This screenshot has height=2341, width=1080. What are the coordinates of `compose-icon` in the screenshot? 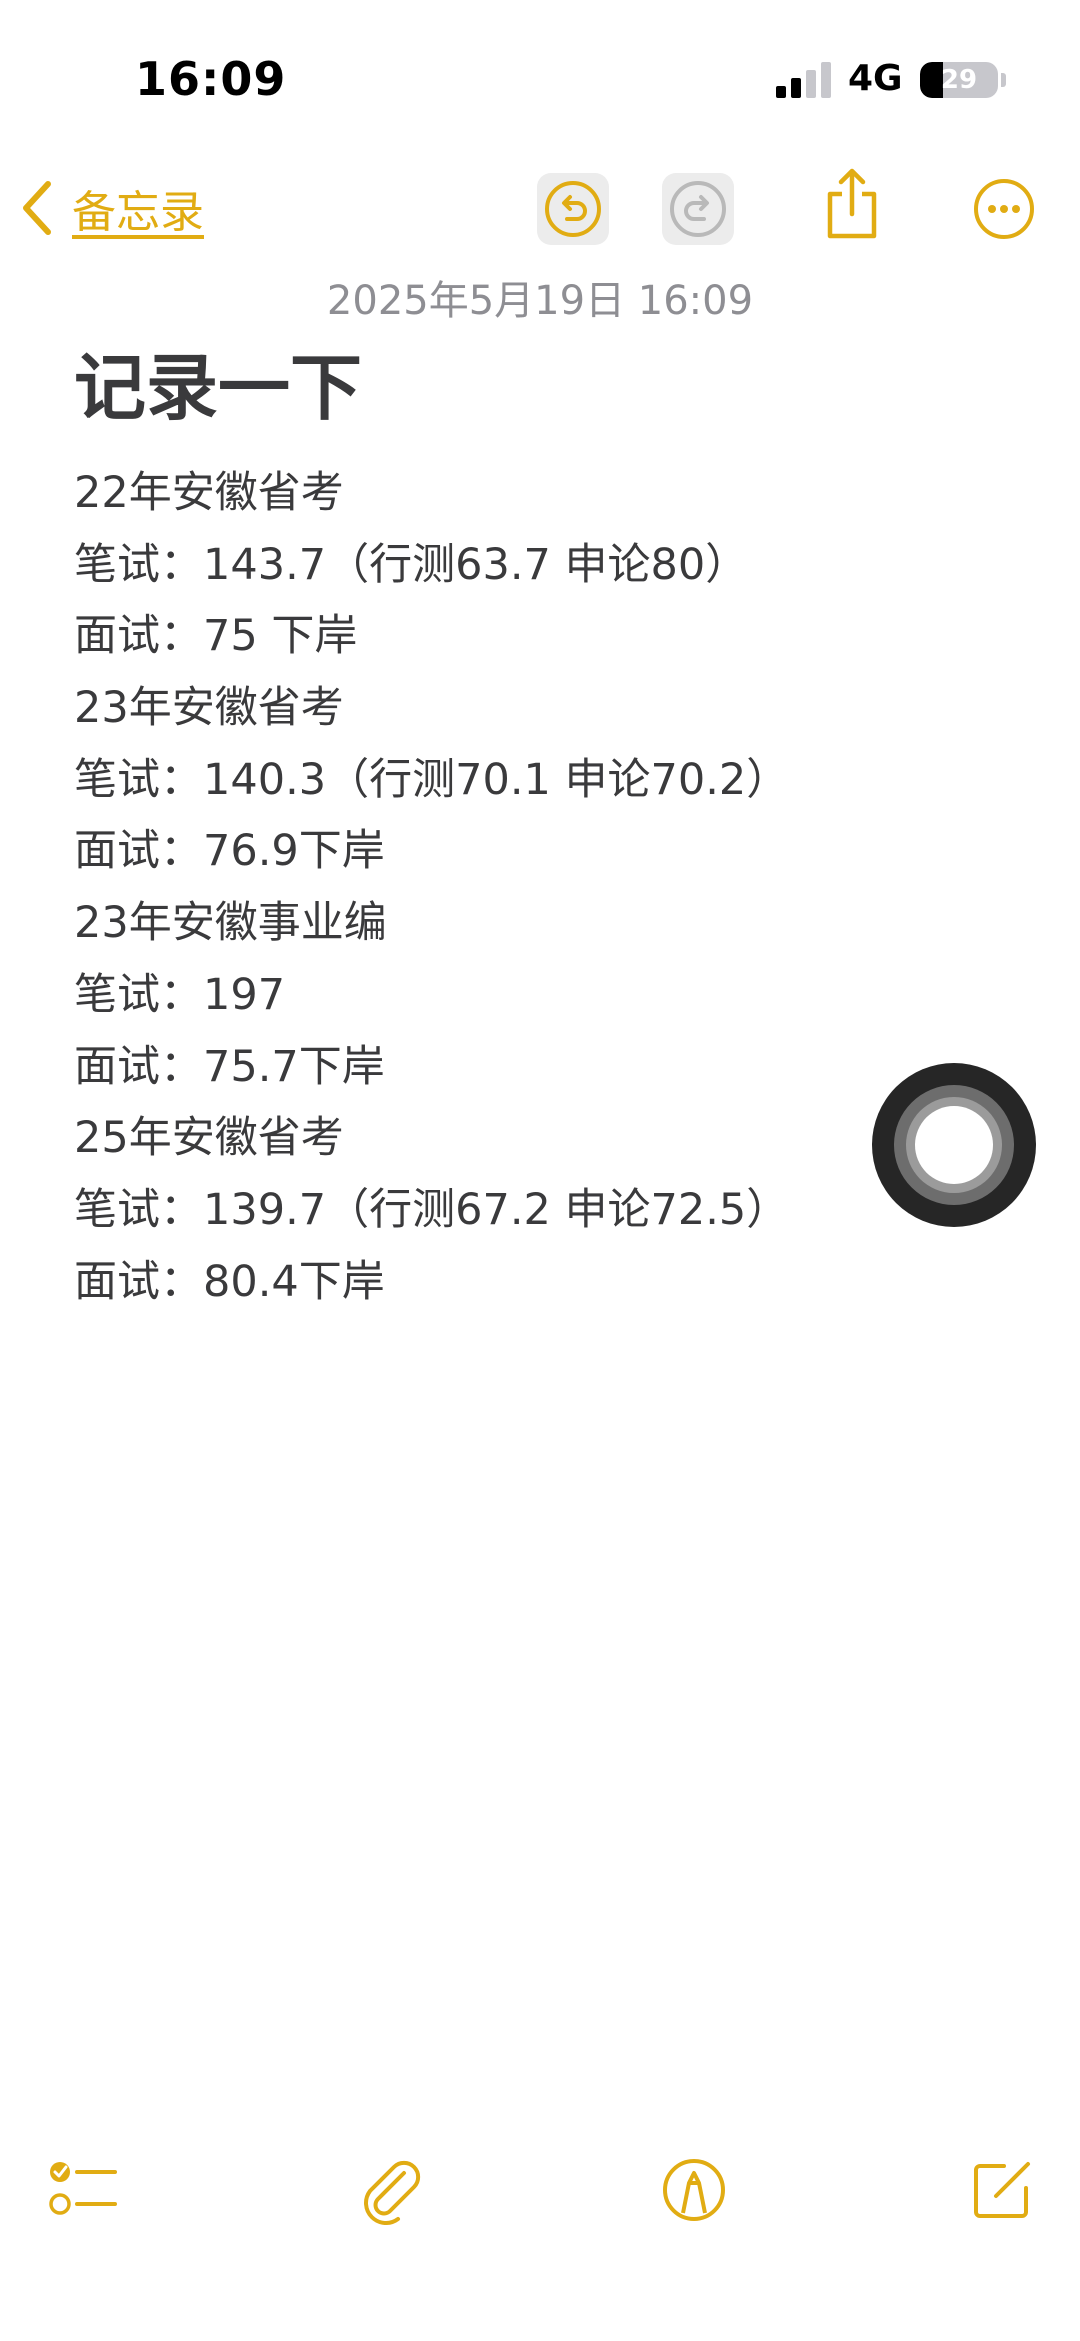 It's located at (1002, 2190).